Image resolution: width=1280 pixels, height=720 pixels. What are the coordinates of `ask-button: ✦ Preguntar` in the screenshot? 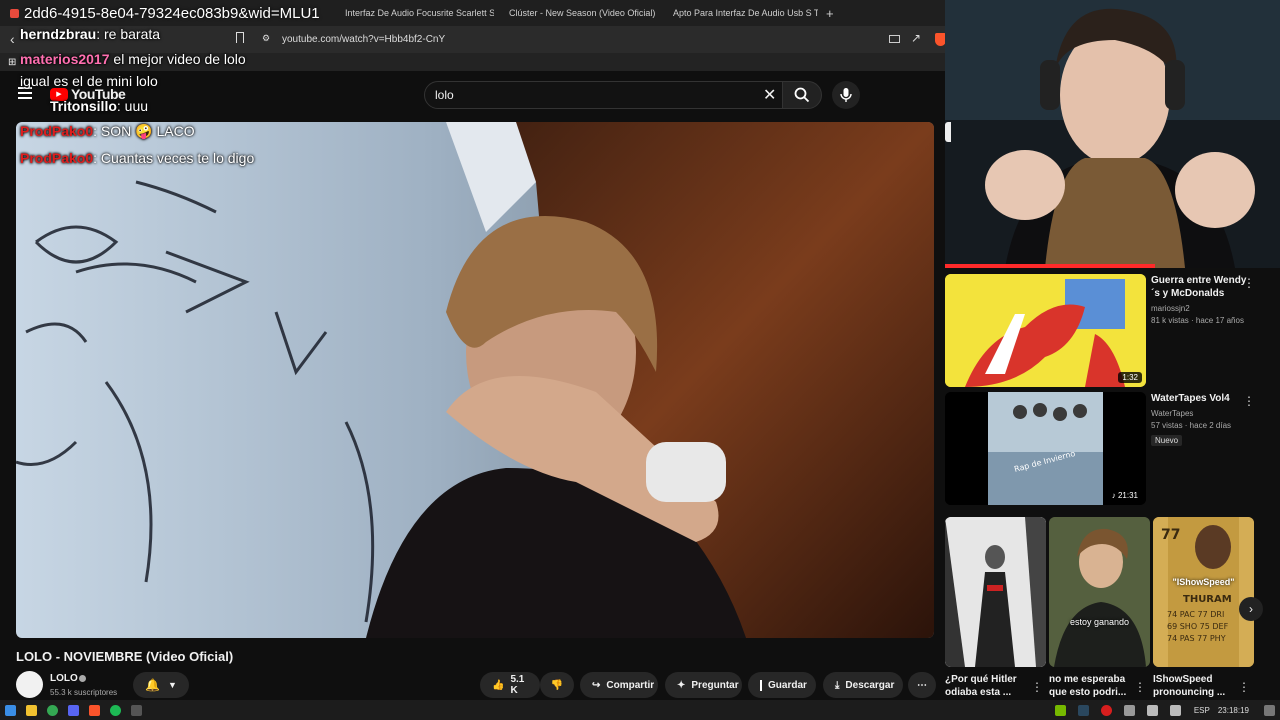 It's located at (703, 685).